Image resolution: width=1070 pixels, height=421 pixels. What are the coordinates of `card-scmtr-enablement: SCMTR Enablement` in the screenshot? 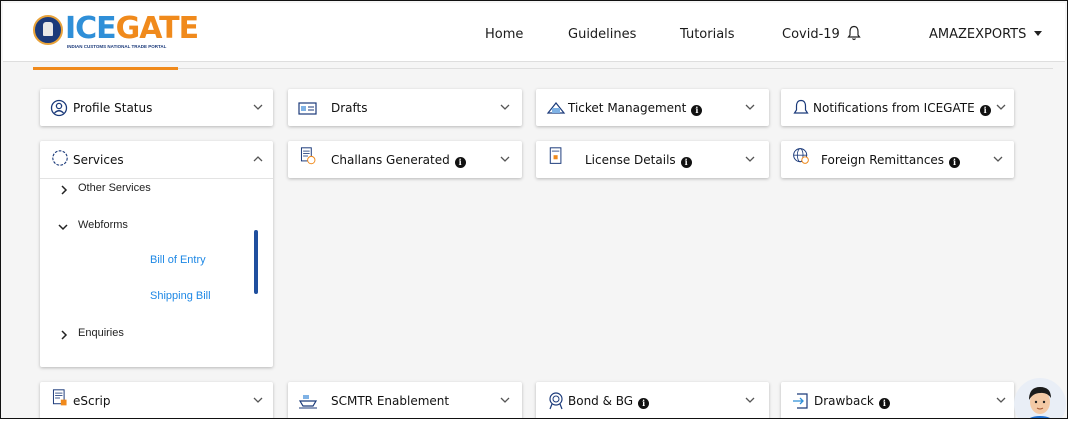 It's located at (405, 400).